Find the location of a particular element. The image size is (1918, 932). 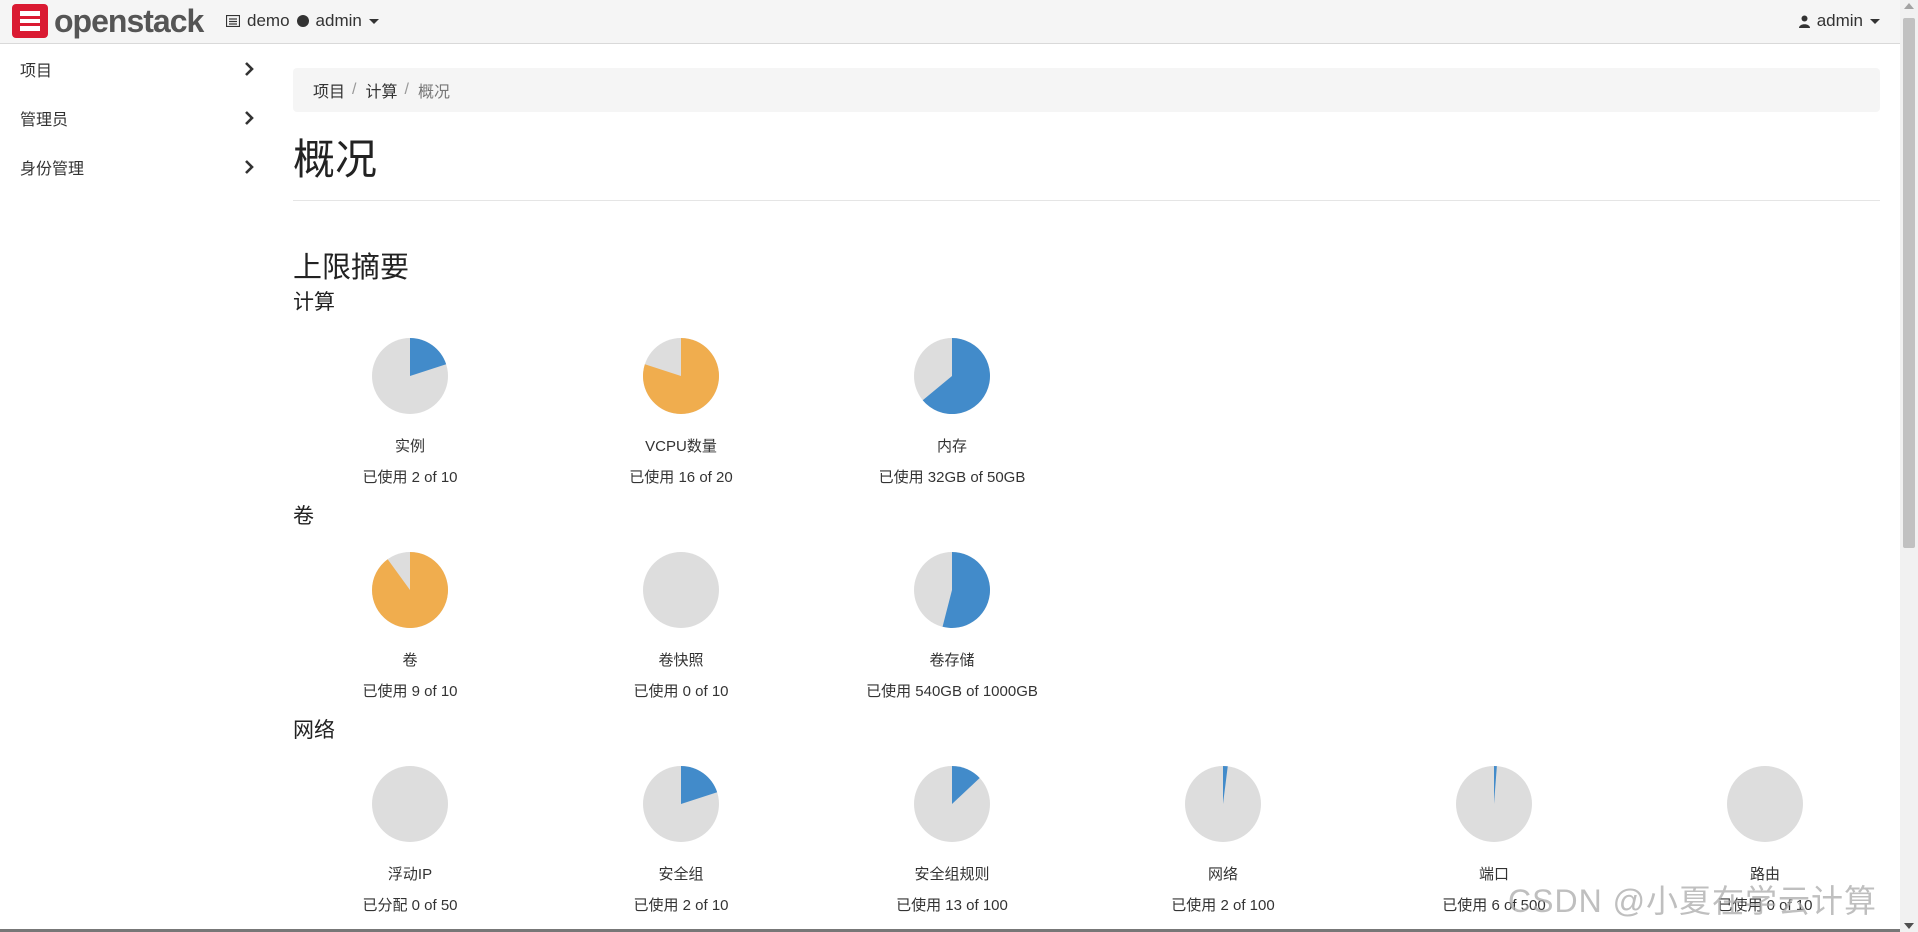

quota-usage: 已使用 13 of 100 is located at coordinates (952, 905).